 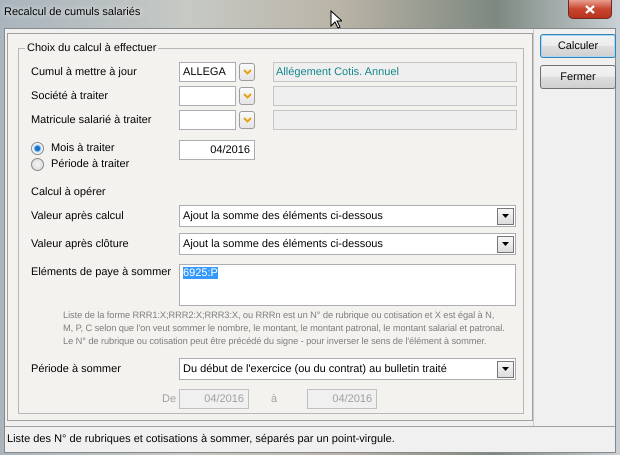 I want to click on field-label: Société à traiter, so click(x=70, y=96).